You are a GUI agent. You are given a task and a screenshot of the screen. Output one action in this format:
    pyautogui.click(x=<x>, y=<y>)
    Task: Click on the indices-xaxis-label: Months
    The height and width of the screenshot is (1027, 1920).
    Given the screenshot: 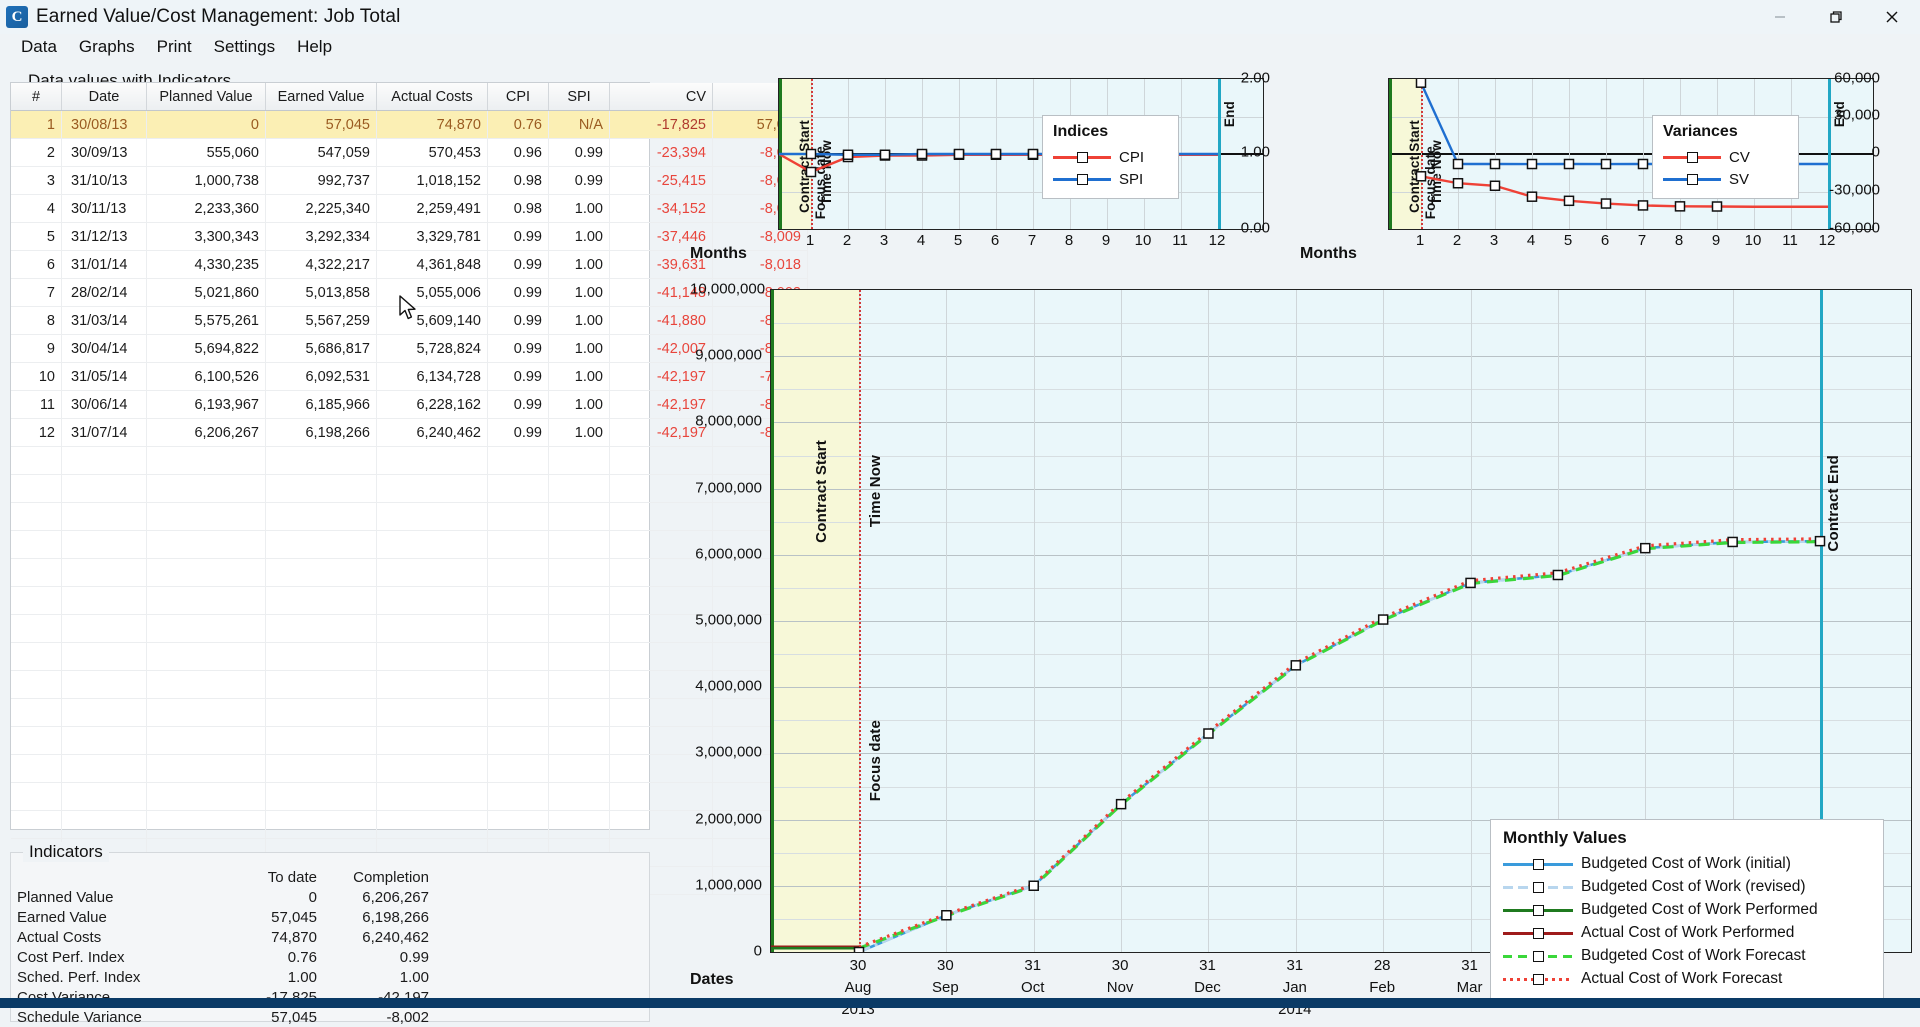 What is the action you would take?
    pyautogui.click(x=718, y=254)
    